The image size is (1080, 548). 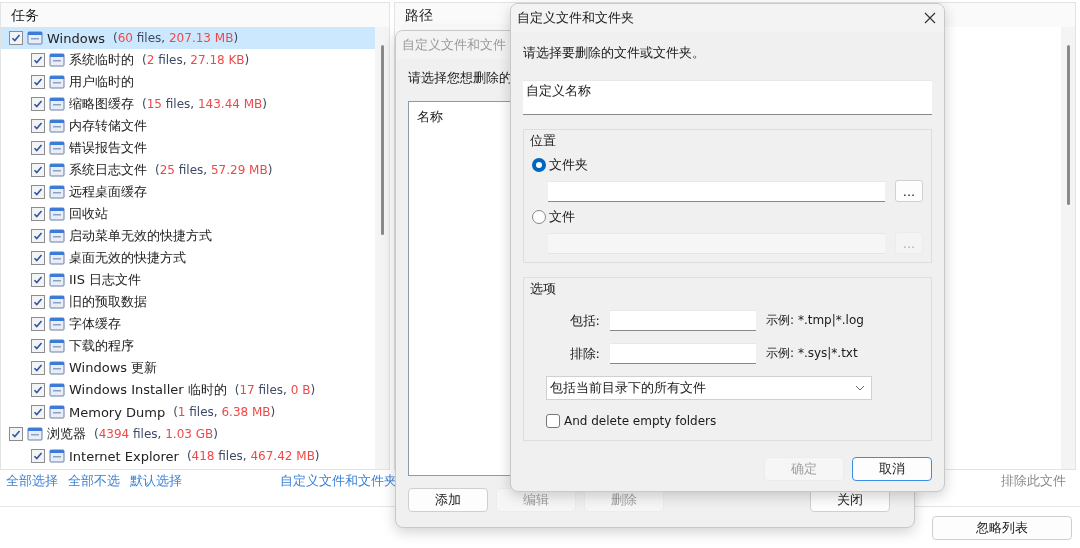 I want to click on tree-row: 错误报告文件, so click(x=199, y=148).